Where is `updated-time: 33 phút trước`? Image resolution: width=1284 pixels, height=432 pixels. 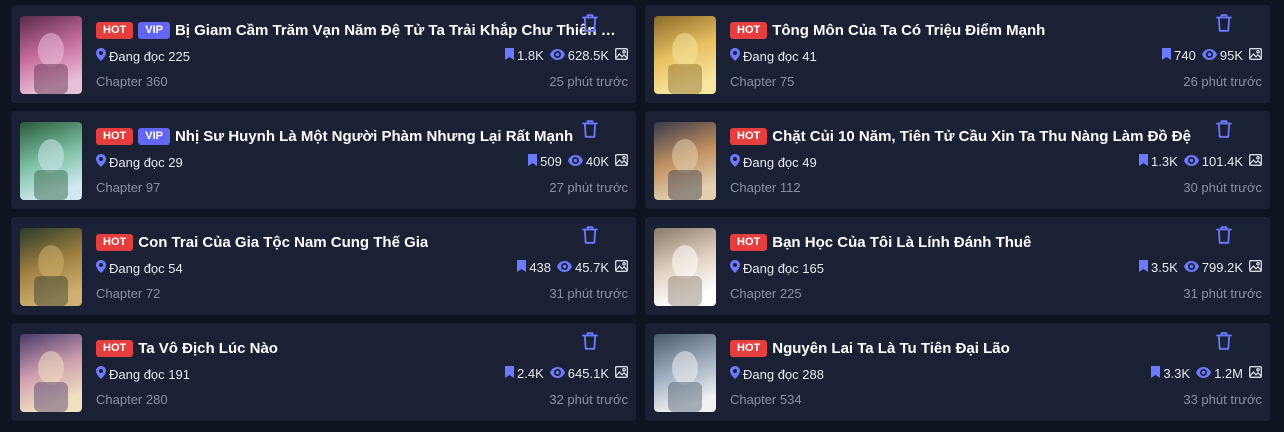
updated-time: 33 phút trước is located at coordinates (1222, 399).